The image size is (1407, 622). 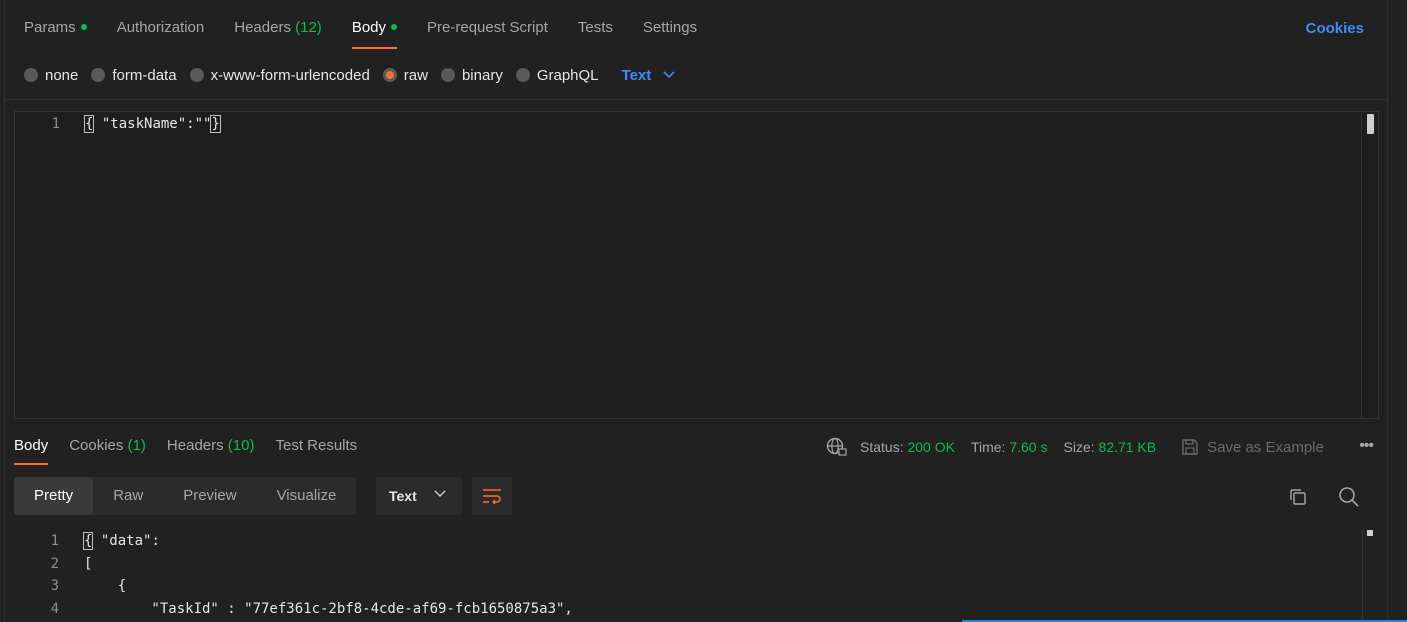 I want to click on radio-button-checked, so click(x=389, y=75).